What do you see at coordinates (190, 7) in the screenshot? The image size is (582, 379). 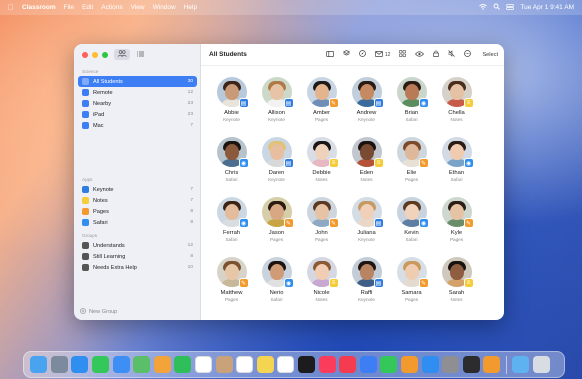 I see `menu-help: Help` at bounding box center [190, 7].